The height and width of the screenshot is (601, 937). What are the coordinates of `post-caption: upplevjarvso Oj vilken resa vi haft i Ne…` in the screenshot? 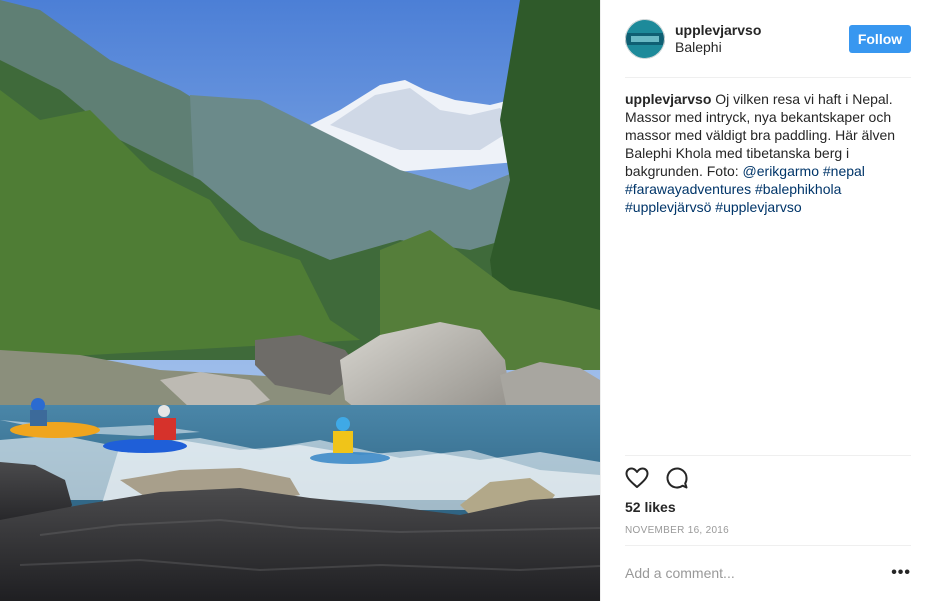 It's located at (770, 153).